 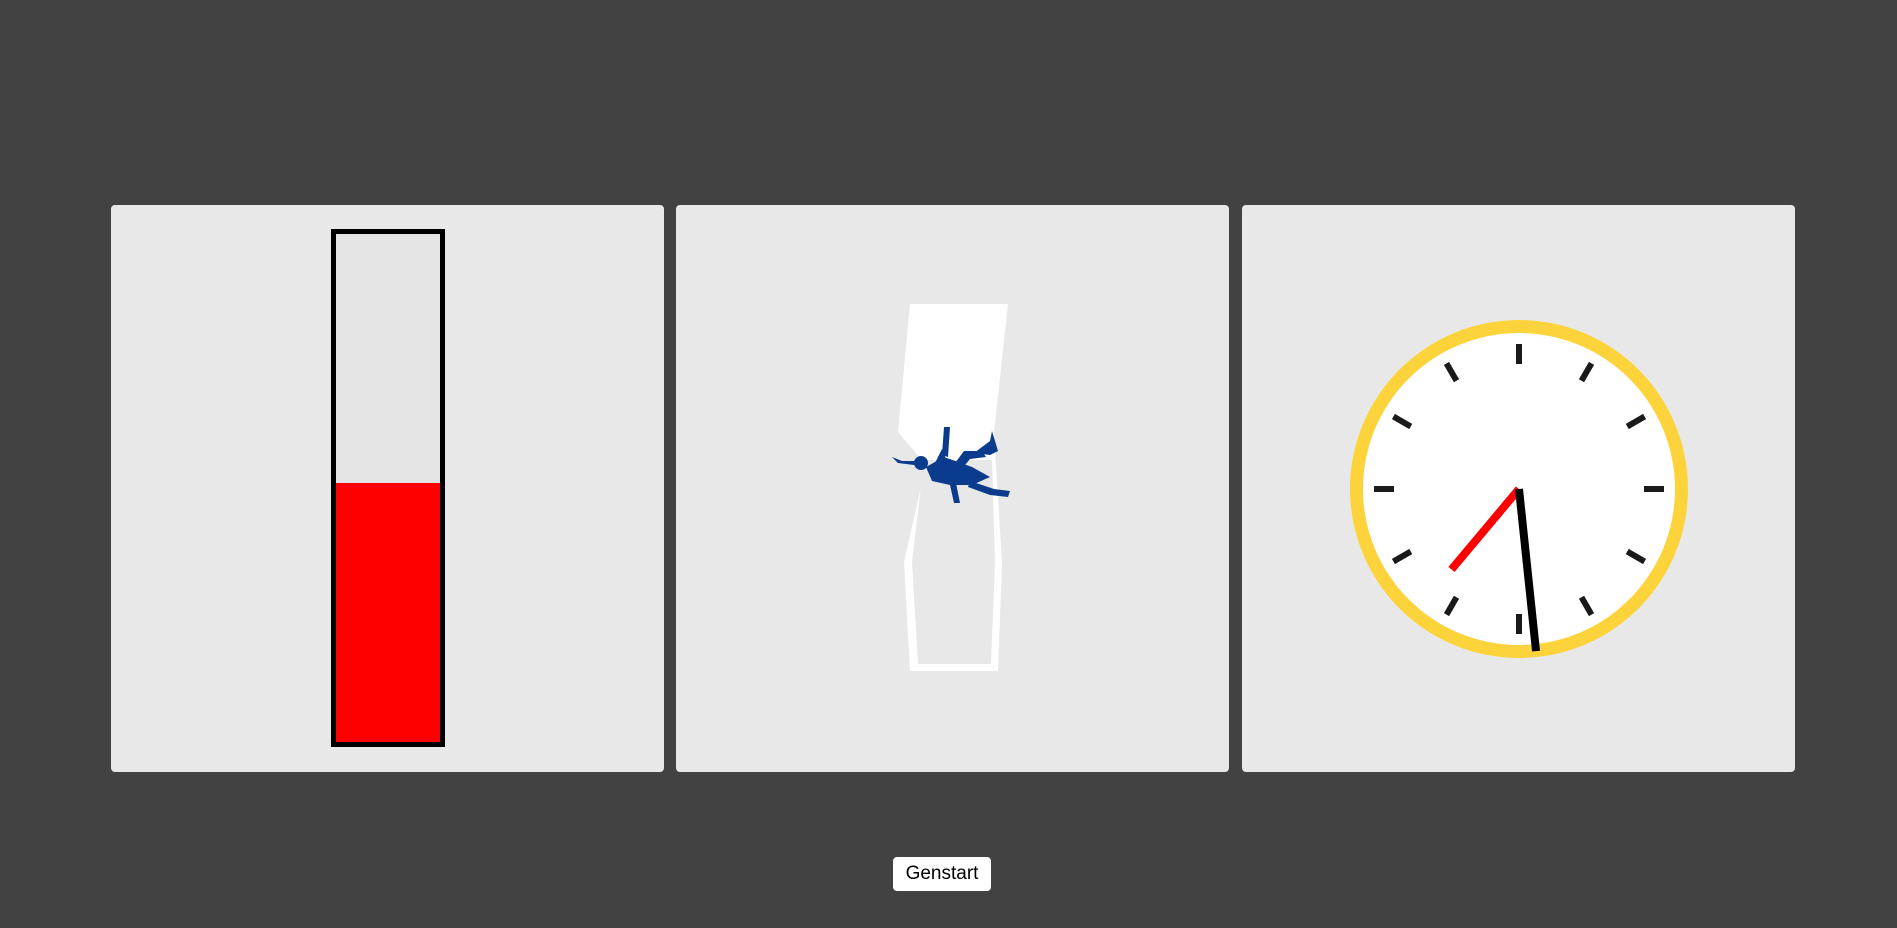 I want to click on hourglass-scene, so click(x=951, y=487).